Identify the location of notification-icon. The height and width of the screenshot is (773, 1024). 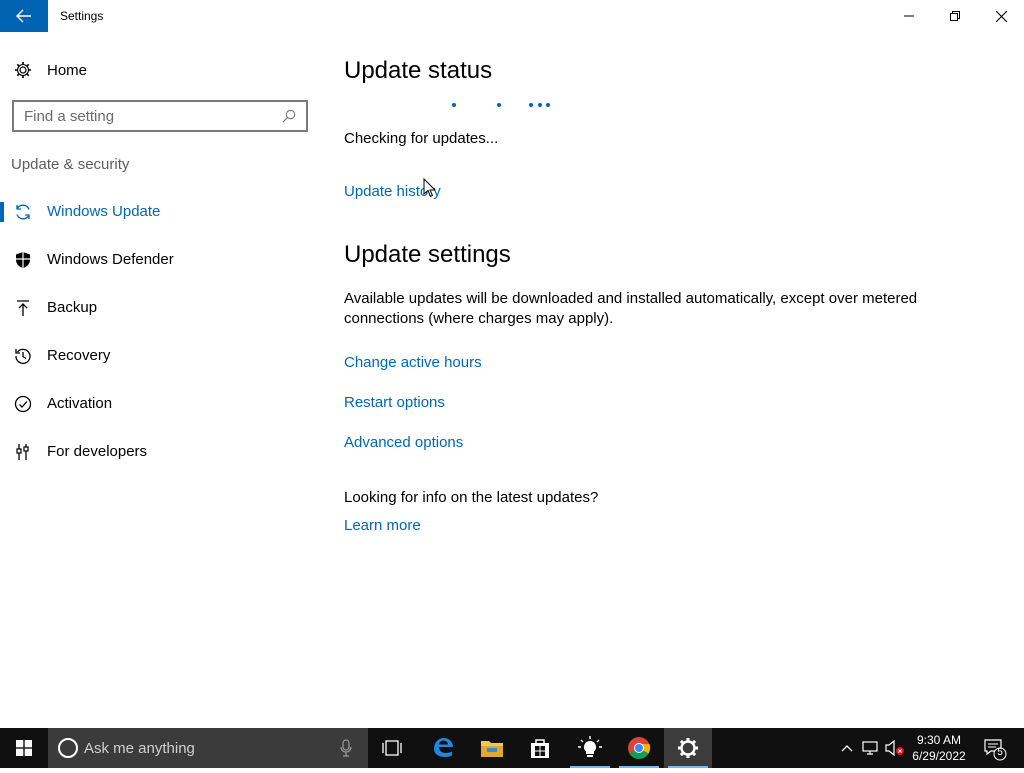
(995, 750).